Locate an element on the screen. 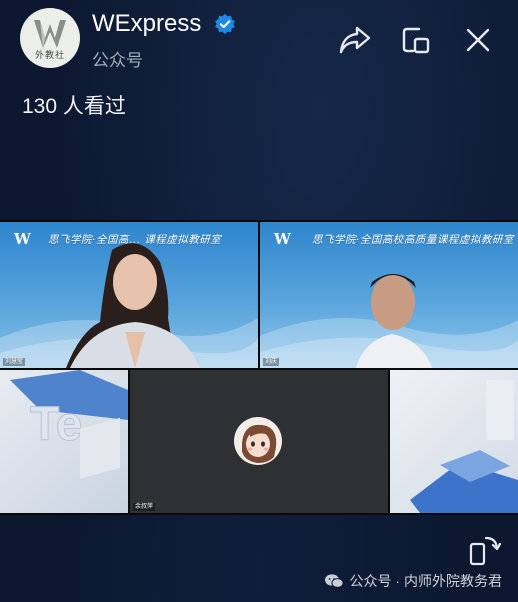 Image resolution: width=518 pixels, height=602 pixels. rotate-screen-icon is located at coordinates (485, 551).